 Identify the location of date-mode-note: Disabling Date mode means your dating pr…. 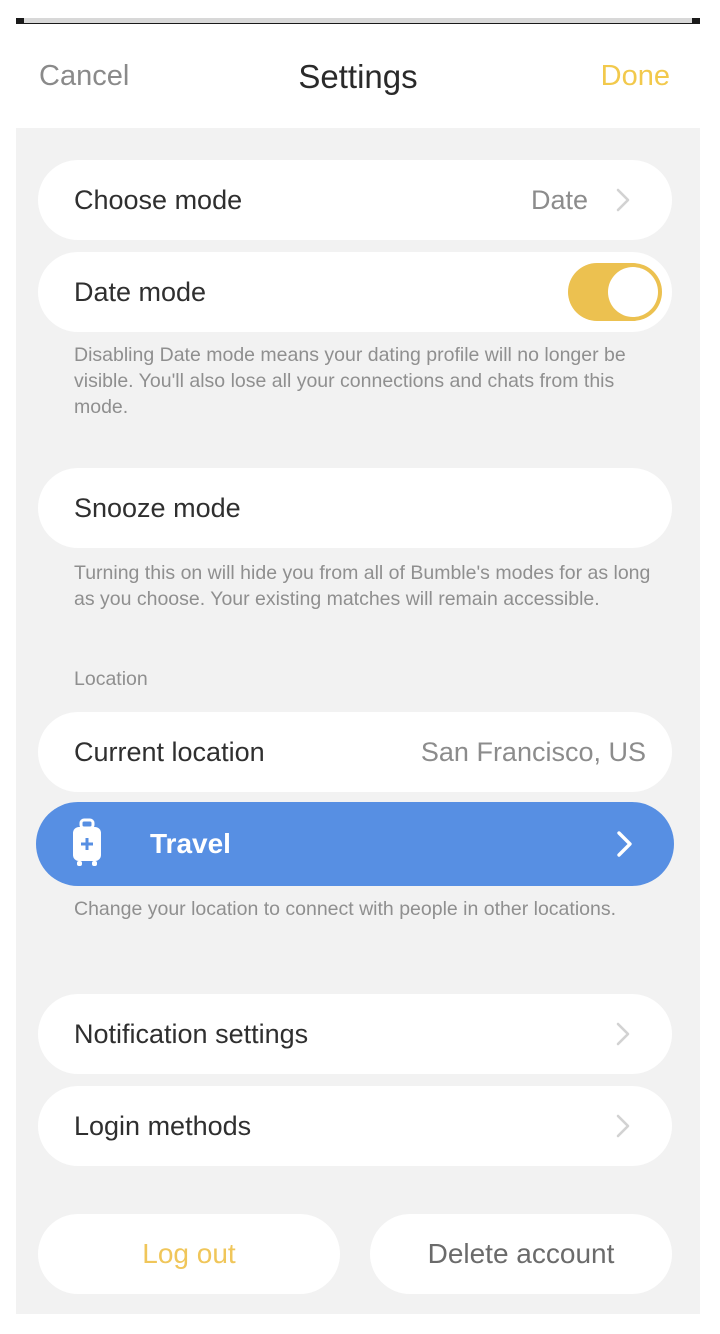
(350, 381).